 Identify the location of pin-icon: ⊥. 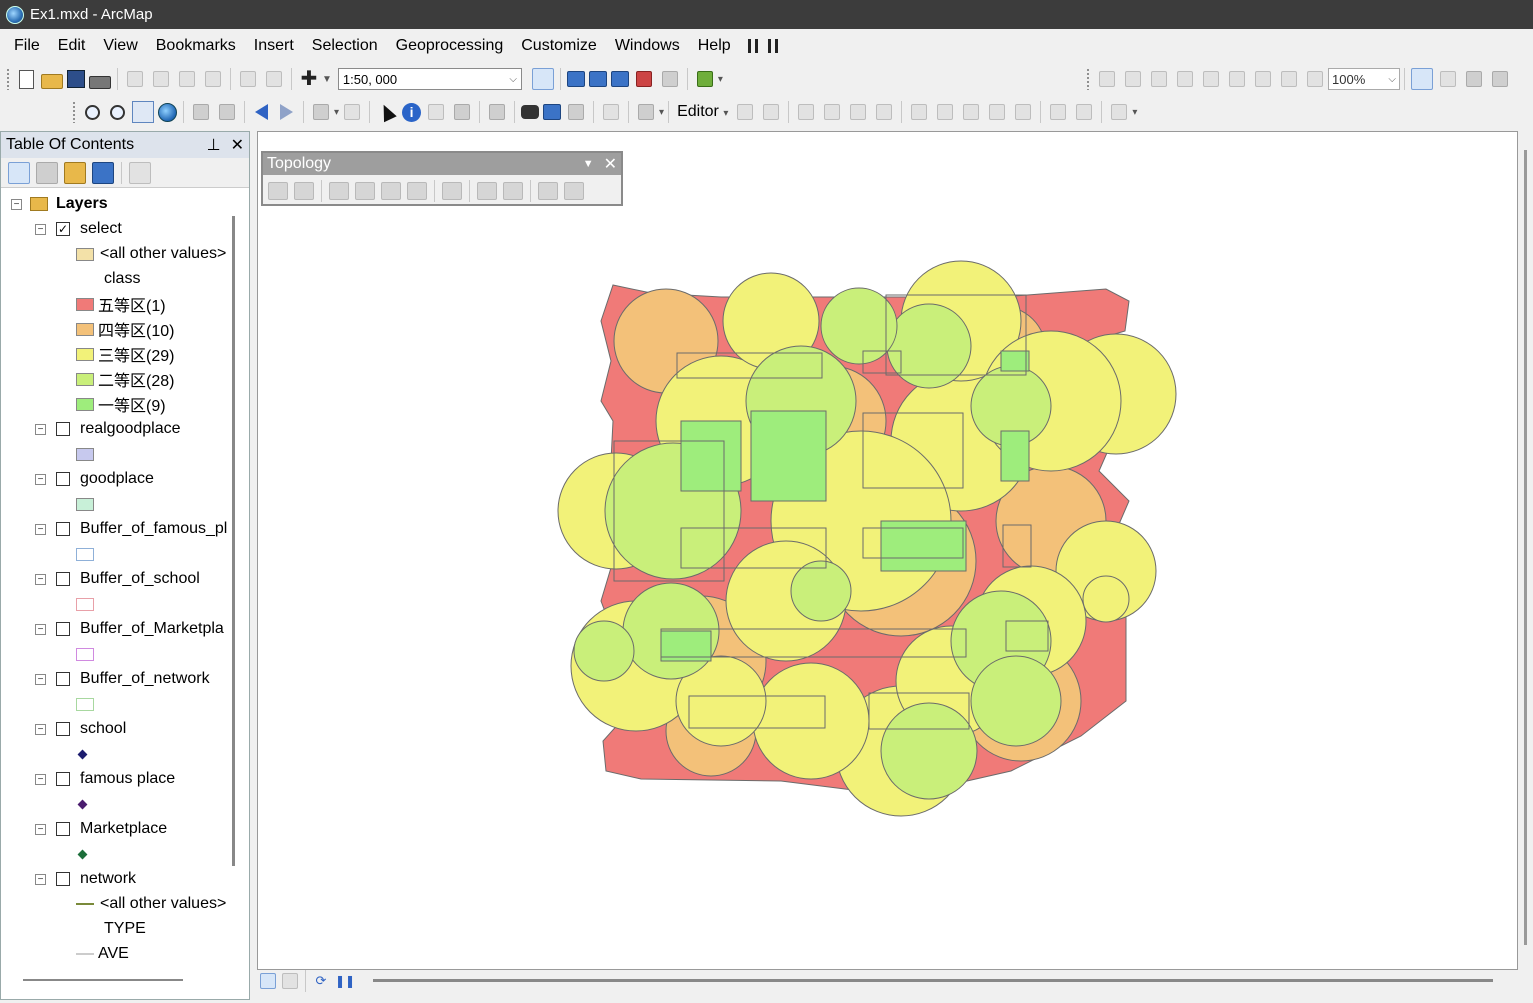
(214, 145).